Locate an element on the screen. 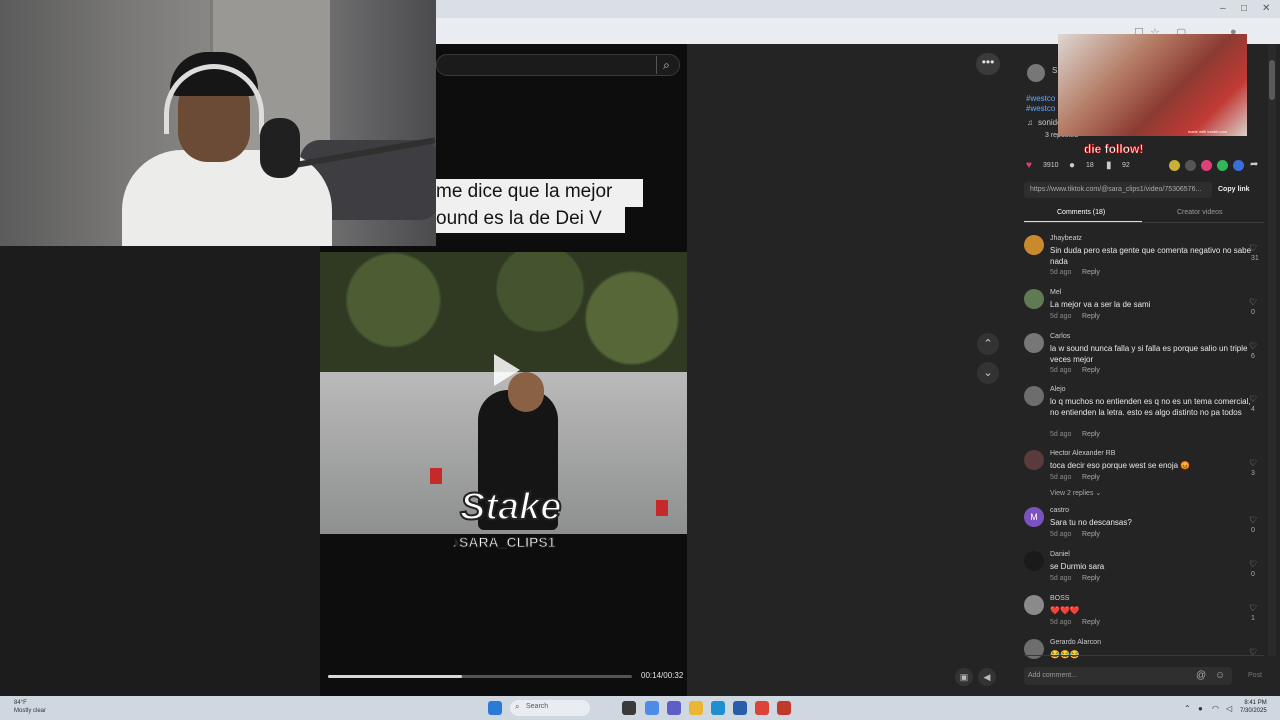 Image resolution: width=1280 pixels, height=720 pixels. emoji-icon: ☺ is located at coordinates (1220, 675).